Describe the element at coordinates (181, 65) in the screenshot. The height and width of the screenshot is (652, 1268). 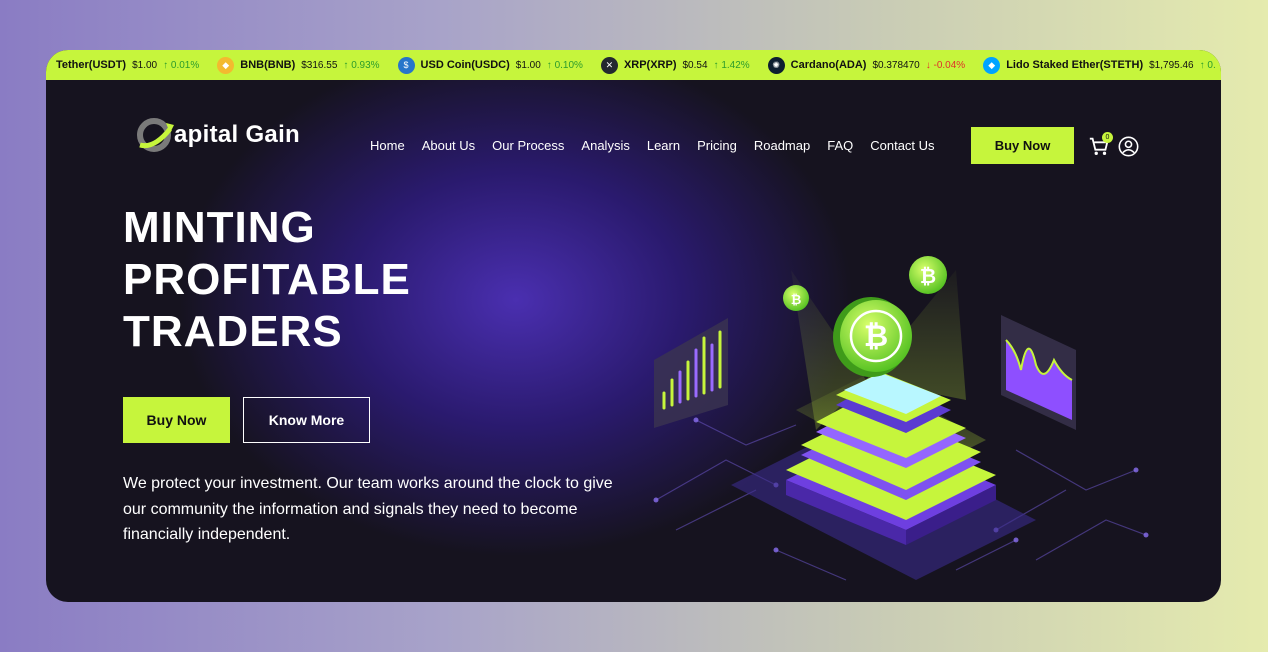
I see `ticker-change: ↑ 0.01%` at that location.